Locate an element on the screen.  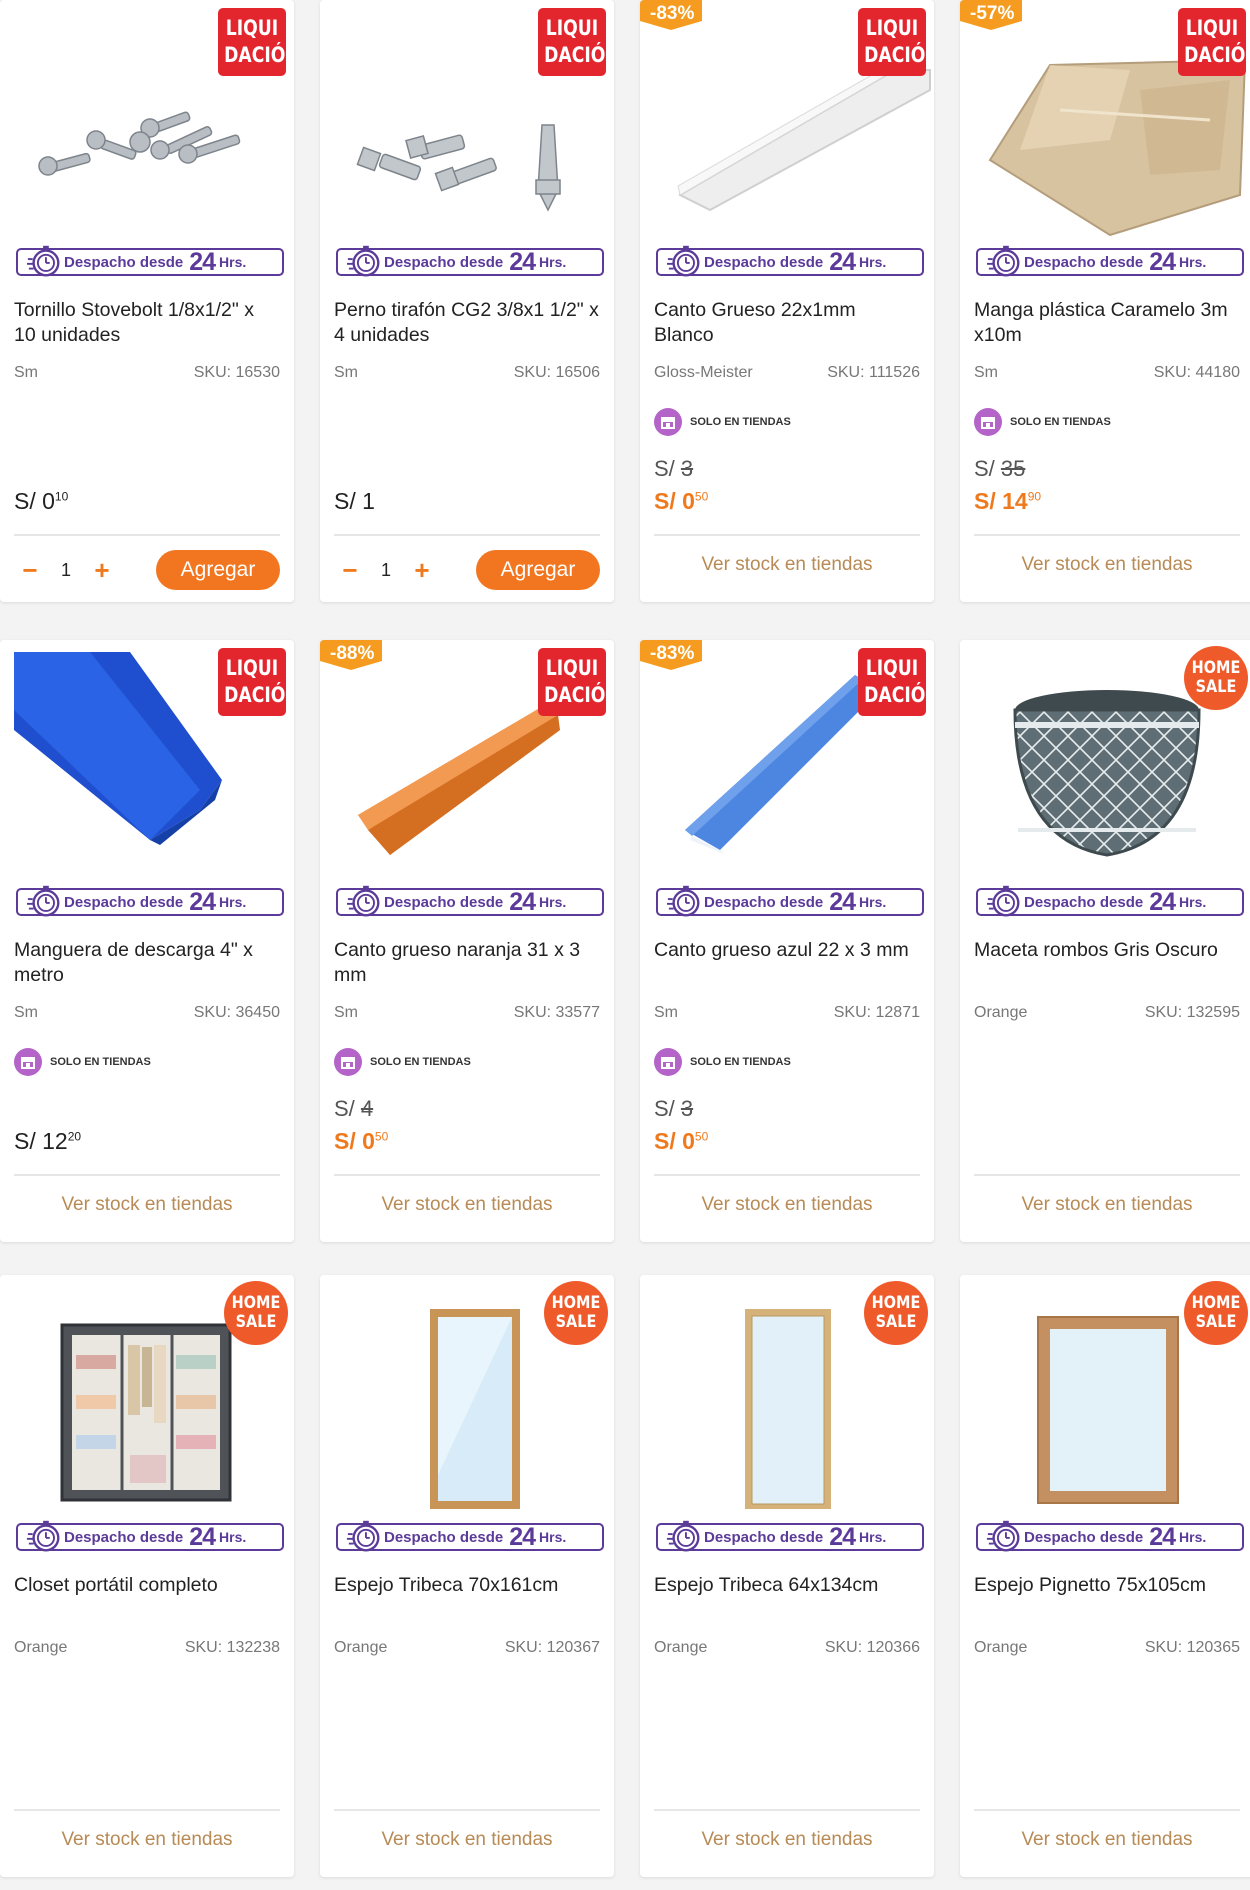
price-int: S/ 0 is located at coordinates (34, 501).